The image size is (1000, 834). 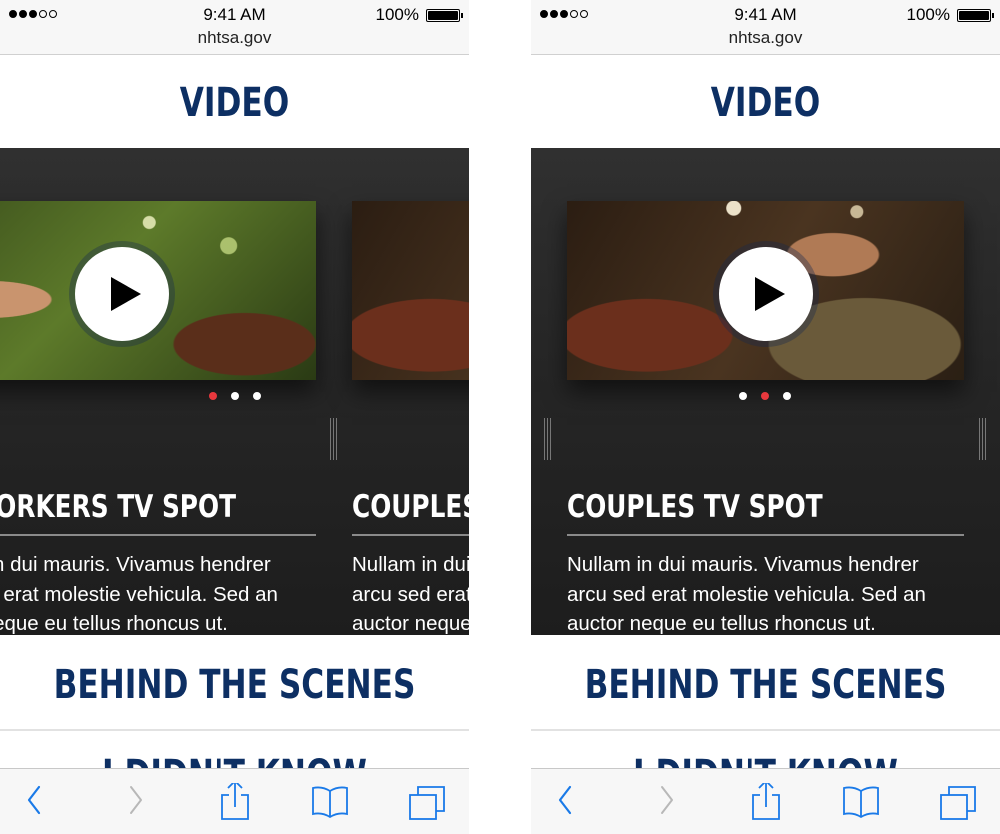 I want to click on video-thumbnail-co-workers, so click(x=158, y=290).